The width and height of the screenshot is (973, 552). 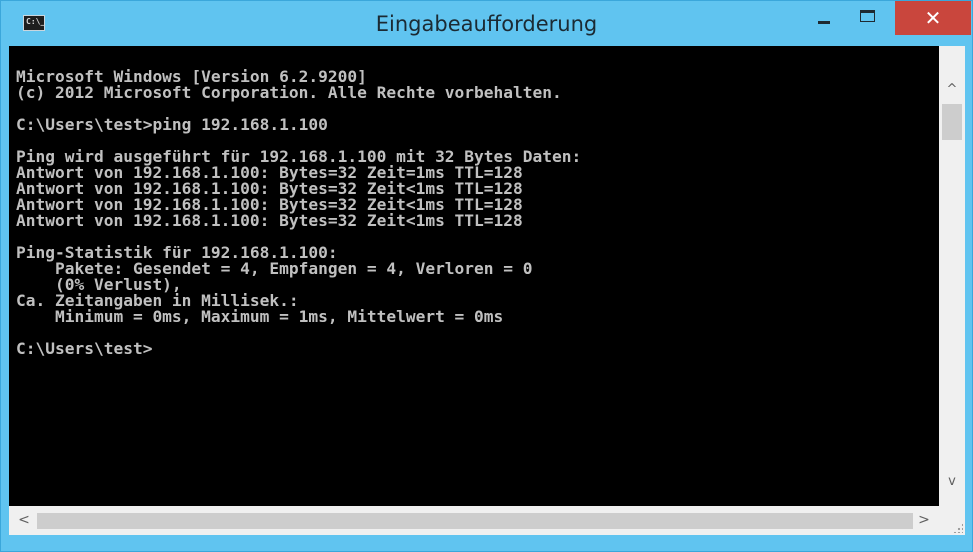 I want to click on resize-corner, so click(x=952, y=520).